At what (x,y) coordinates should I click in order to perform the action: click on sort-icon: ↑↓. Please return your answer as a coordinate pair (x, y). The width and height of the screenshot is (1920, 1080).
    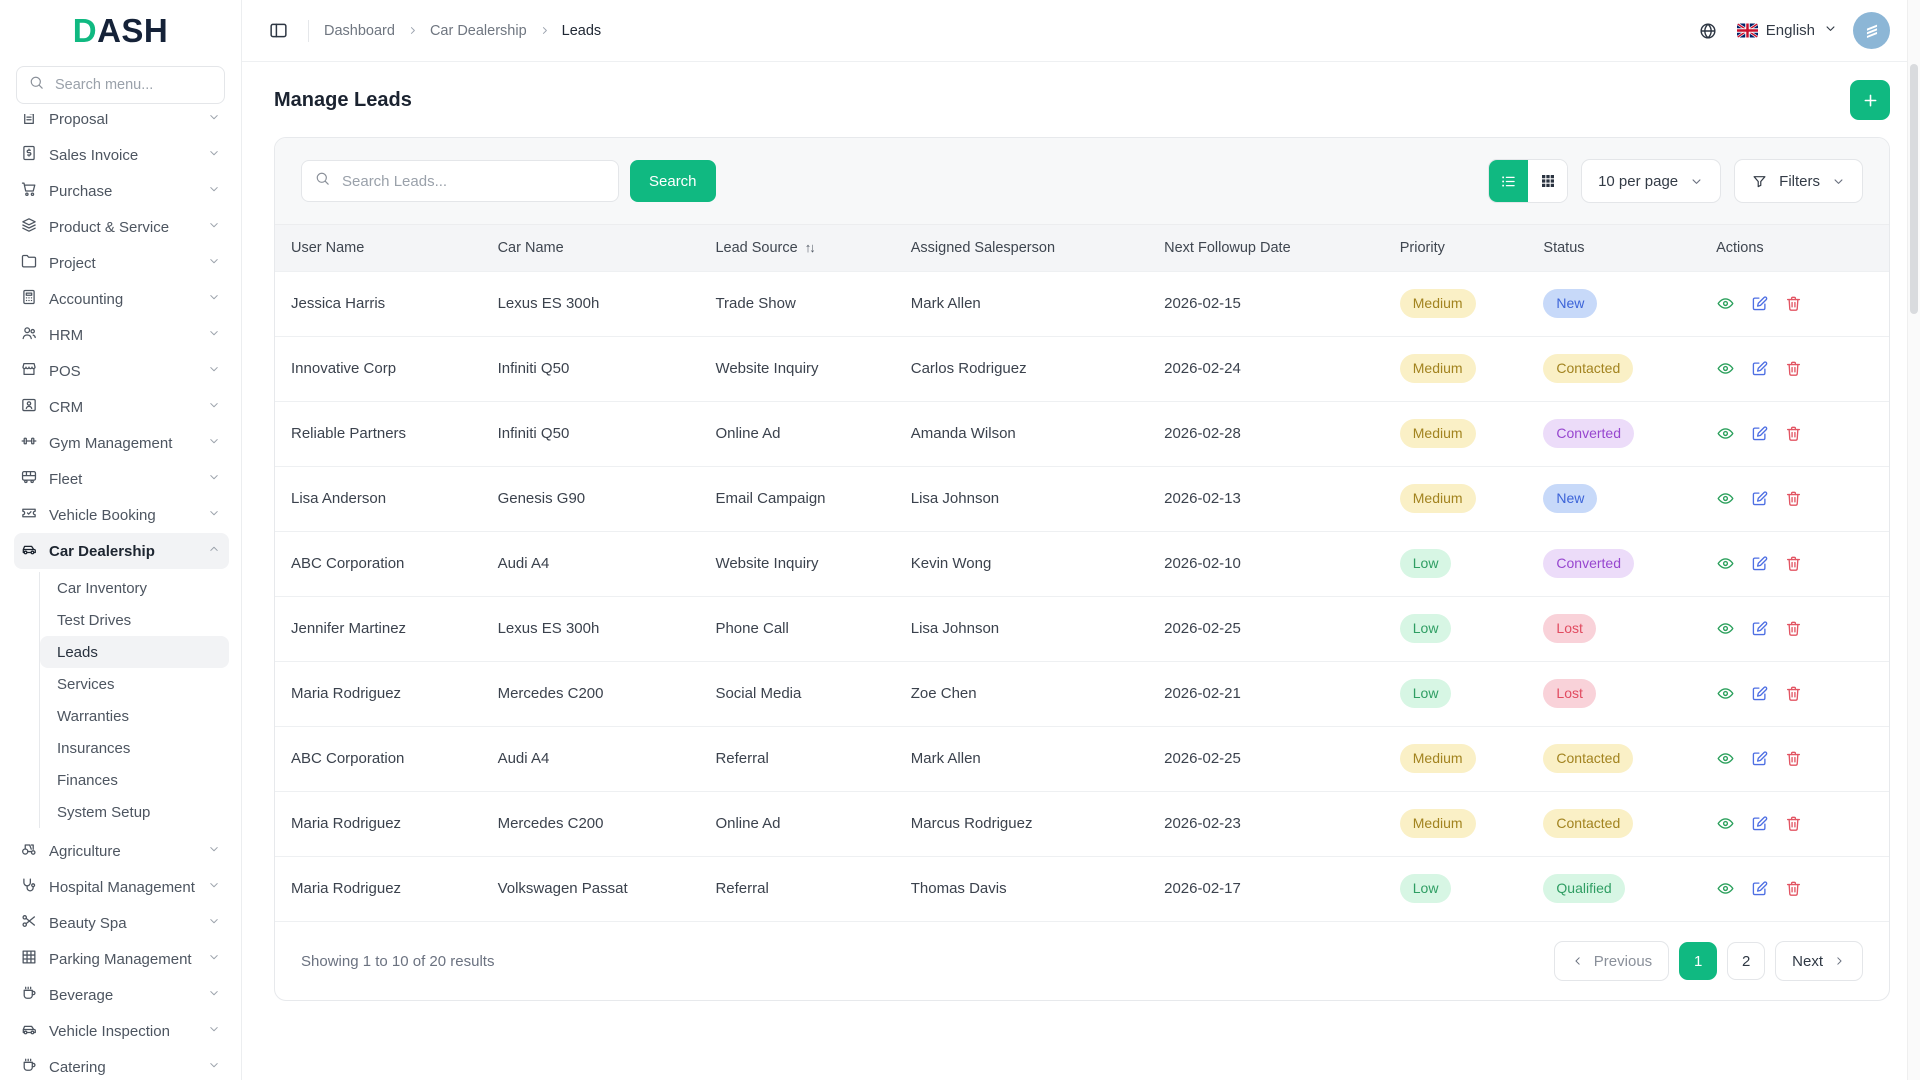
    Looking at the image, I should click on (810, 247).